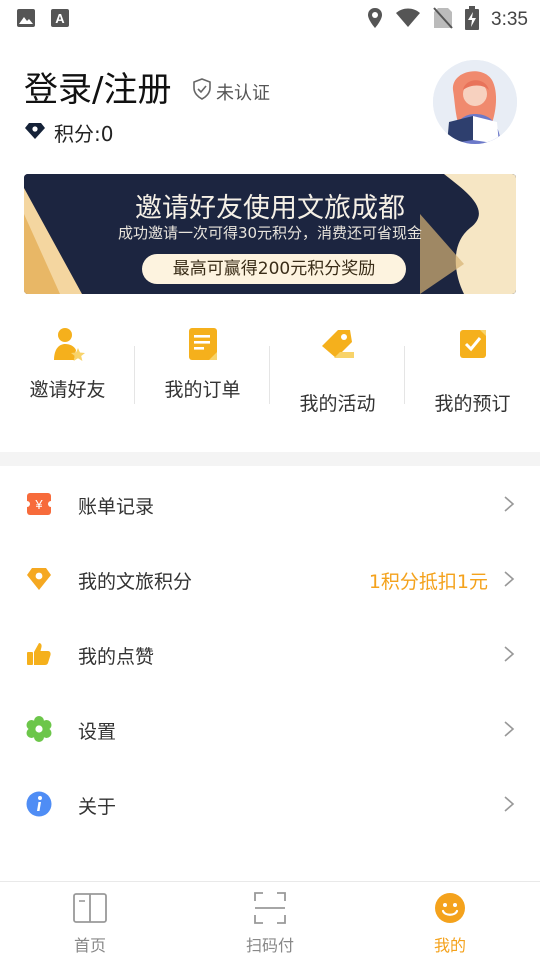 This screenshot has height=960, width=540. I want to click on banner-title: 邀请好友使用文旅成都, so click(270, 208).